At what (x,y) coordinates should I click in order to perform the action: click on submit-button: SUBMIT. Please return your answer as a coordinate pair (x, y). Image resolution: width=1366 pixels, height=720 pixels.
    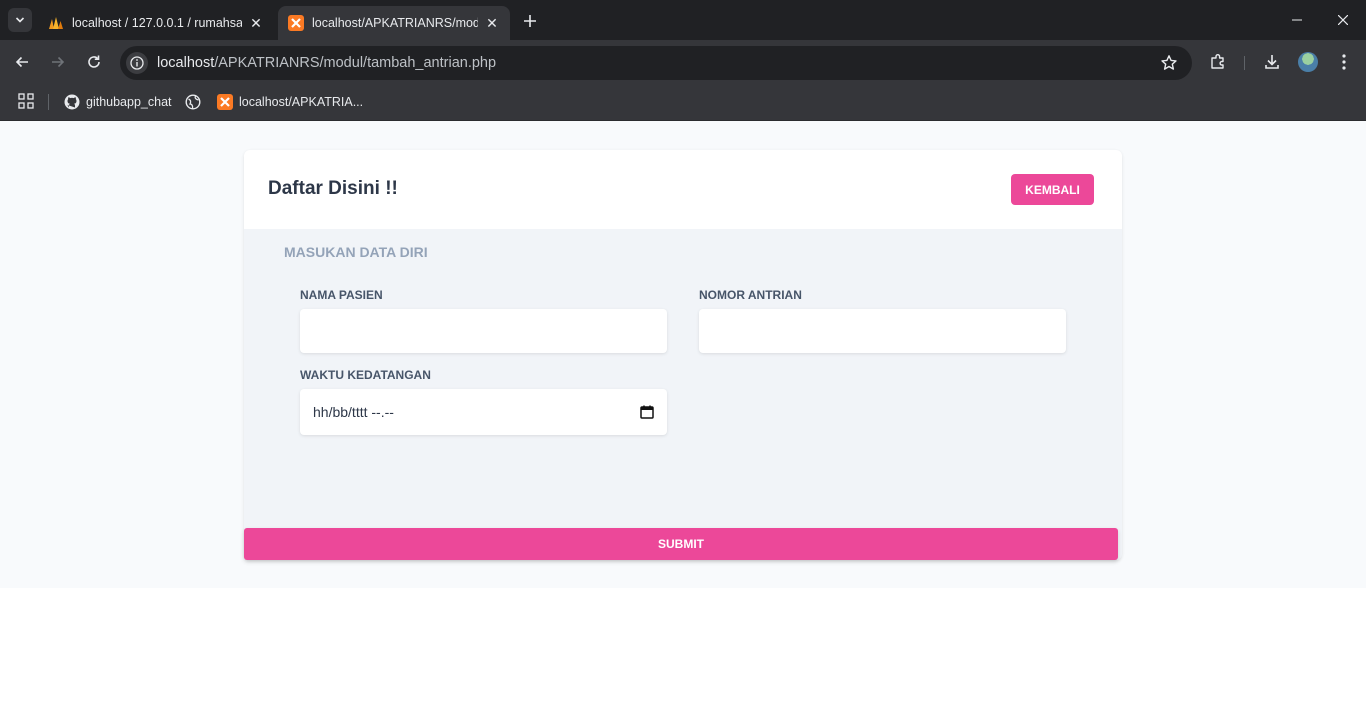
    Looking at the image, I should click on (681, 544).